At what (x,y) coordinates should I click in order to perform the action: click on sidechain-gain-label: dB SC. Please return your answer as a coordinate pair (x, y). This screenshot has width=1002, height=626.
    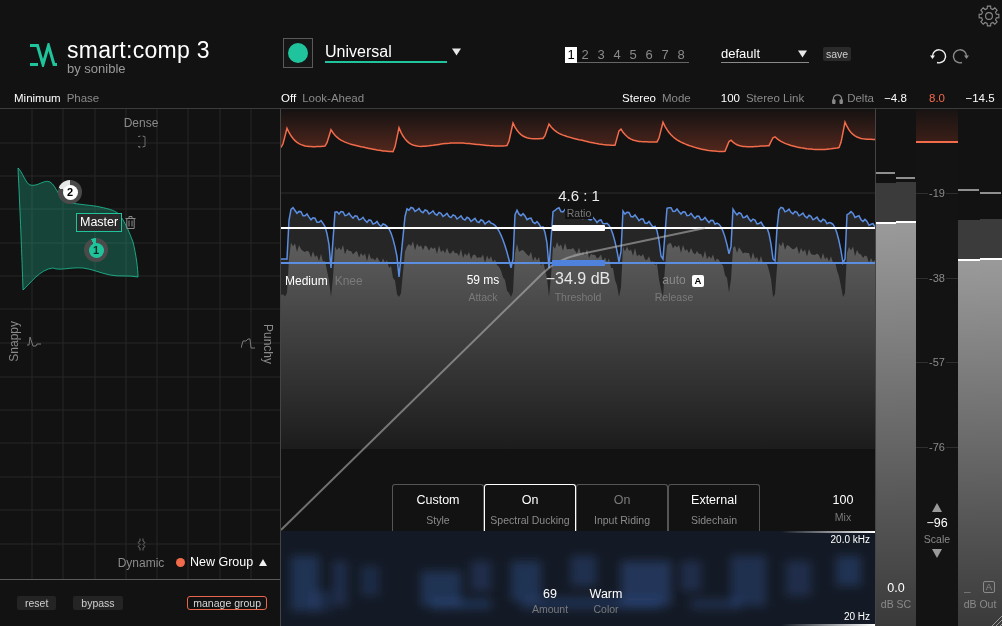
    Looking at the image, I should click on (896, 604).